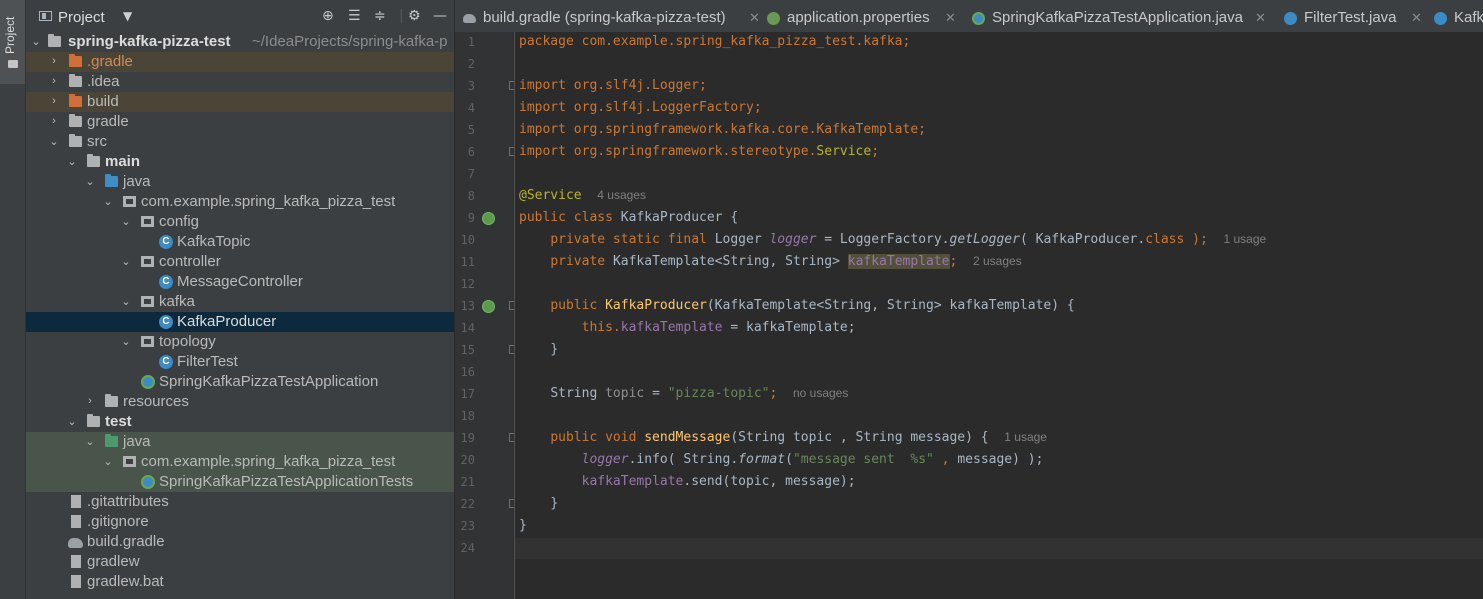  I want to click on tree-item-gradle-dir: › .gradle, so click(240, 62).